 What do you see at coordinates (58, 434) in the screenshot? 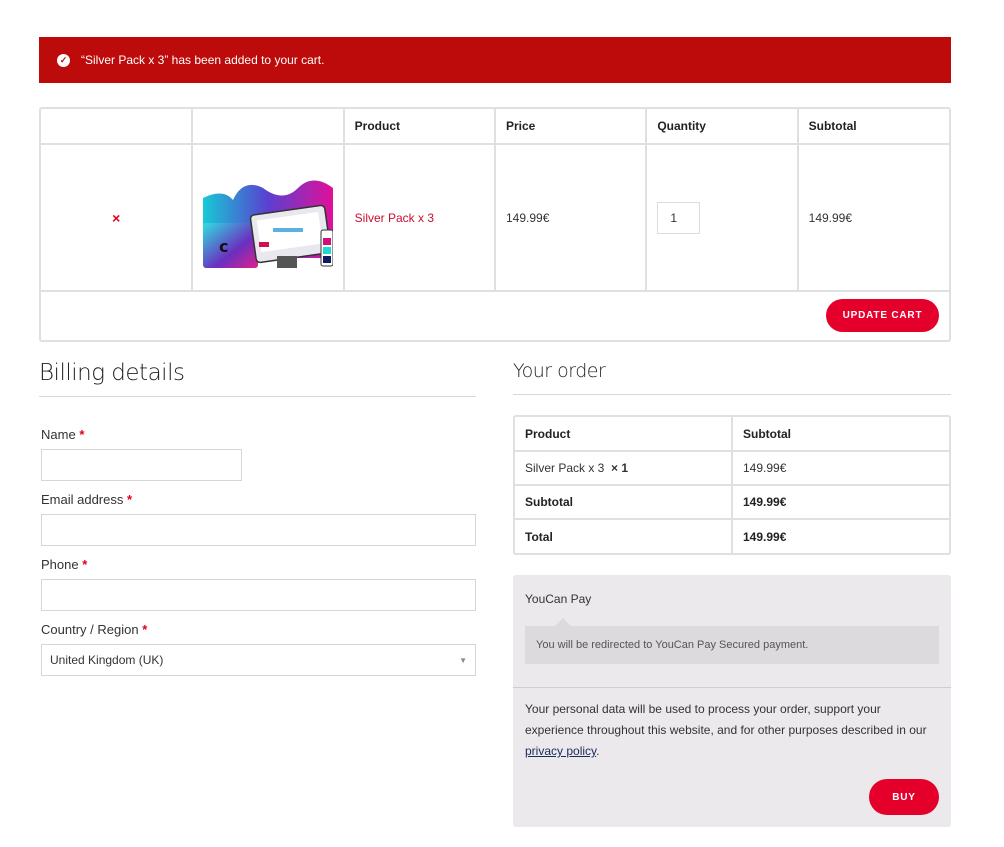
I see `name-label-text: Name` at bounding box center [58, 434].